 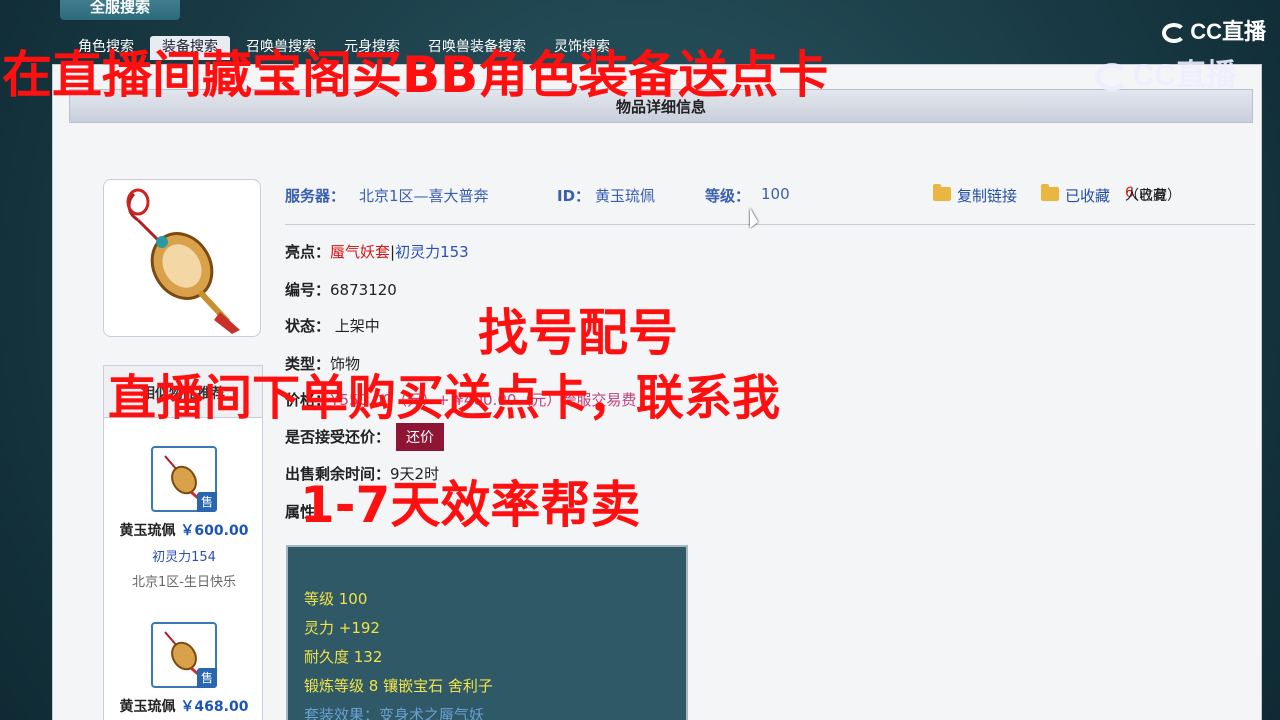 I want to click on overlay-promo-line4: 1-7天效率帮卖, so click(x=470, y=505).